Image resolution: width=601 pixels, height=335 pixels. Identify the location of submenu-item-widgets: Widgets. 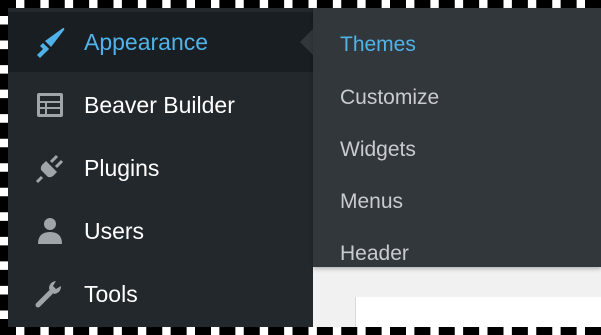
(378, 150).